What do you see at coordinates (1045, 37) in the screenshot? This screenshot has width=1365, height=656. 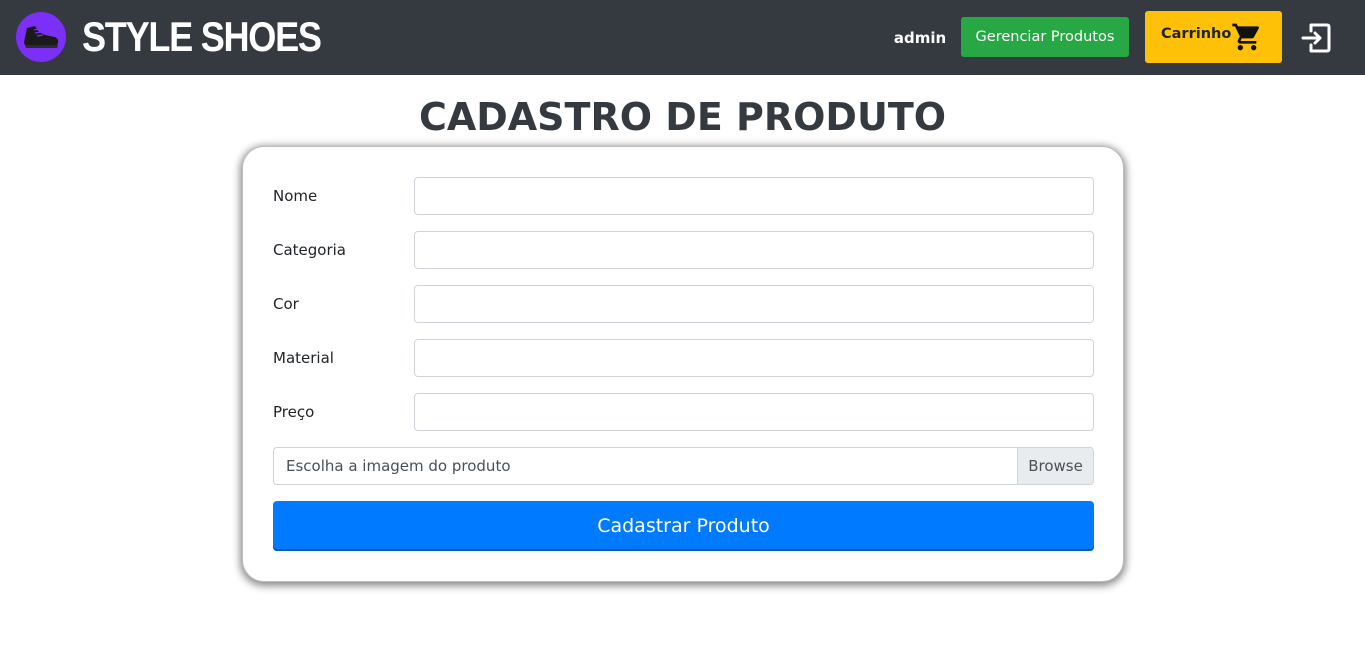 I see `manage-products-button: Gerenciar Produtos` at bounding box center [1045, 37].